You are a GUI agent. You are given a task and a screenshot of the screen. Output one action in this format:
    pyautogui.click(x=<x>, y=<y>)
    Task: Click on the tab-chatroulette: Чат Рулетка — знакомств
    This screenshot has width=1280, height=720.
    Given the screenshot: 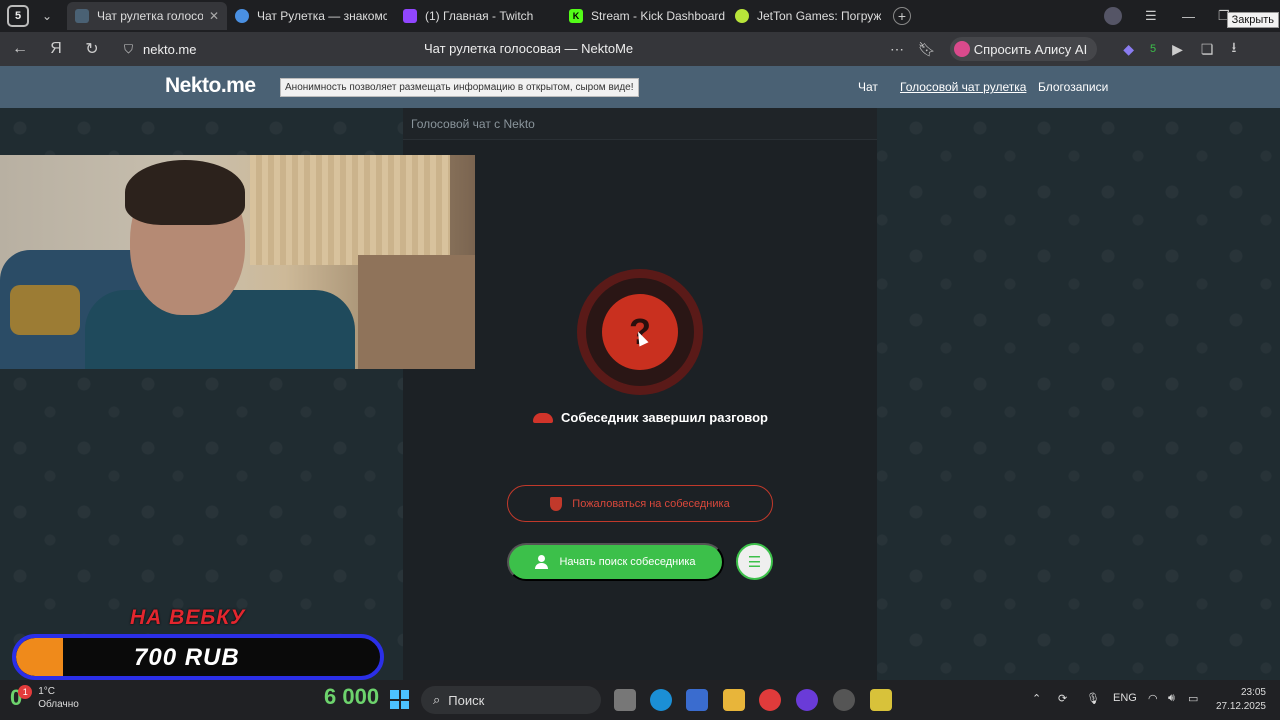 What is the action you would take?
    pyautogui.click(x=311, y=16)
    